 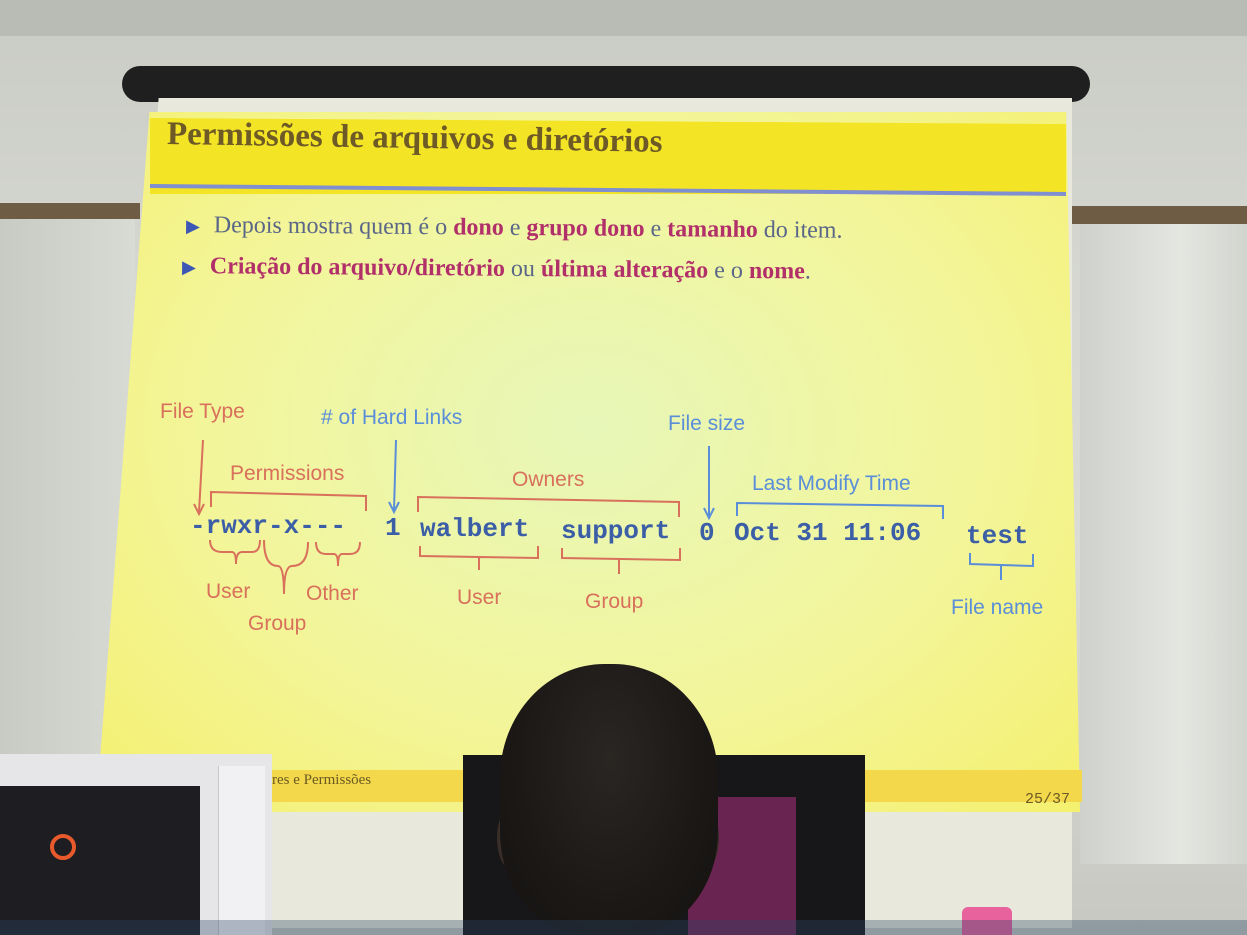 I want to click on ubuntu-logo-icon, so click(x=63, y=847).